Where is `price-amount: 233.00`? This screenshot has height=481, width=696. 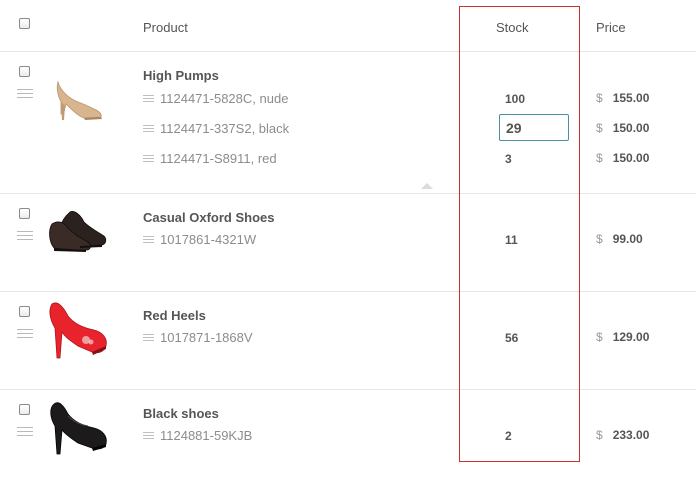
price-amount: 233.00 is located at coordinates (631, 435).